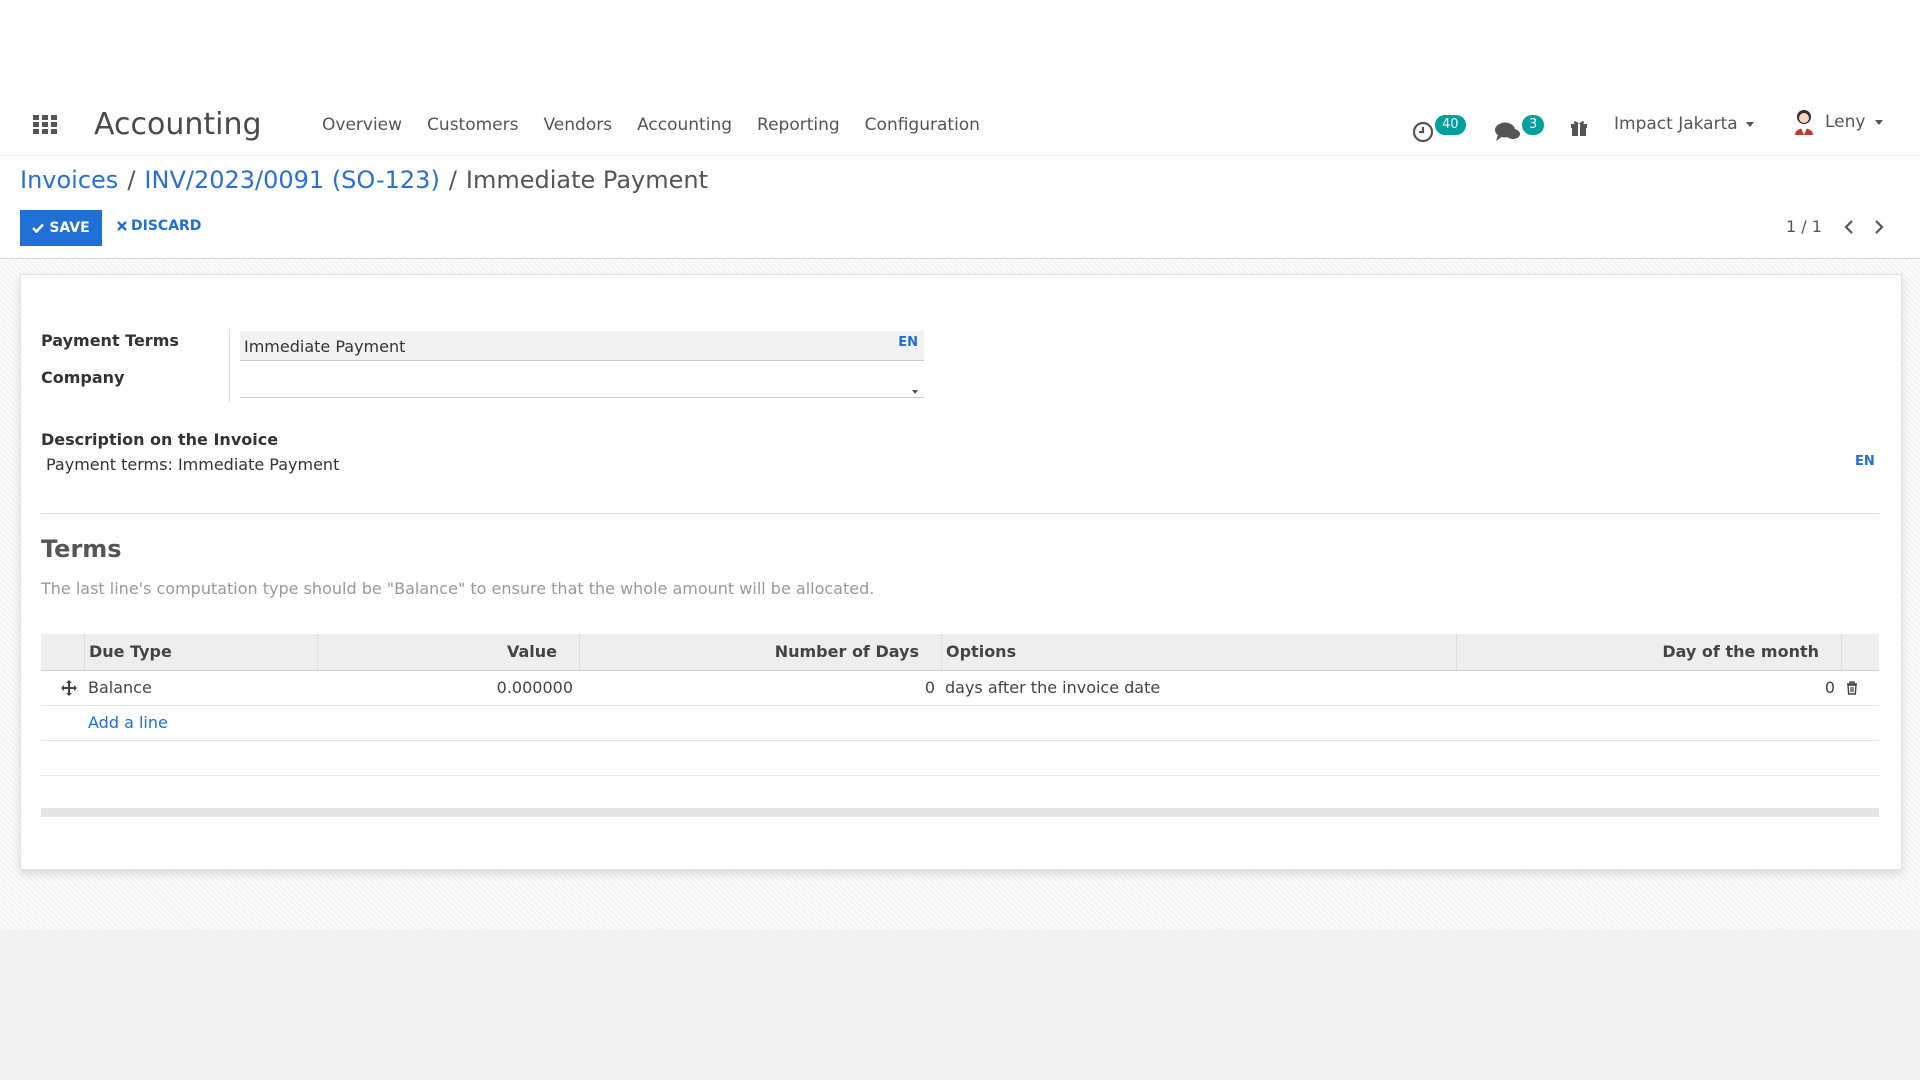 The width and height of the screenshot is (1920, 1080). I want to click on pager-previous-button, so click(1852, 227).